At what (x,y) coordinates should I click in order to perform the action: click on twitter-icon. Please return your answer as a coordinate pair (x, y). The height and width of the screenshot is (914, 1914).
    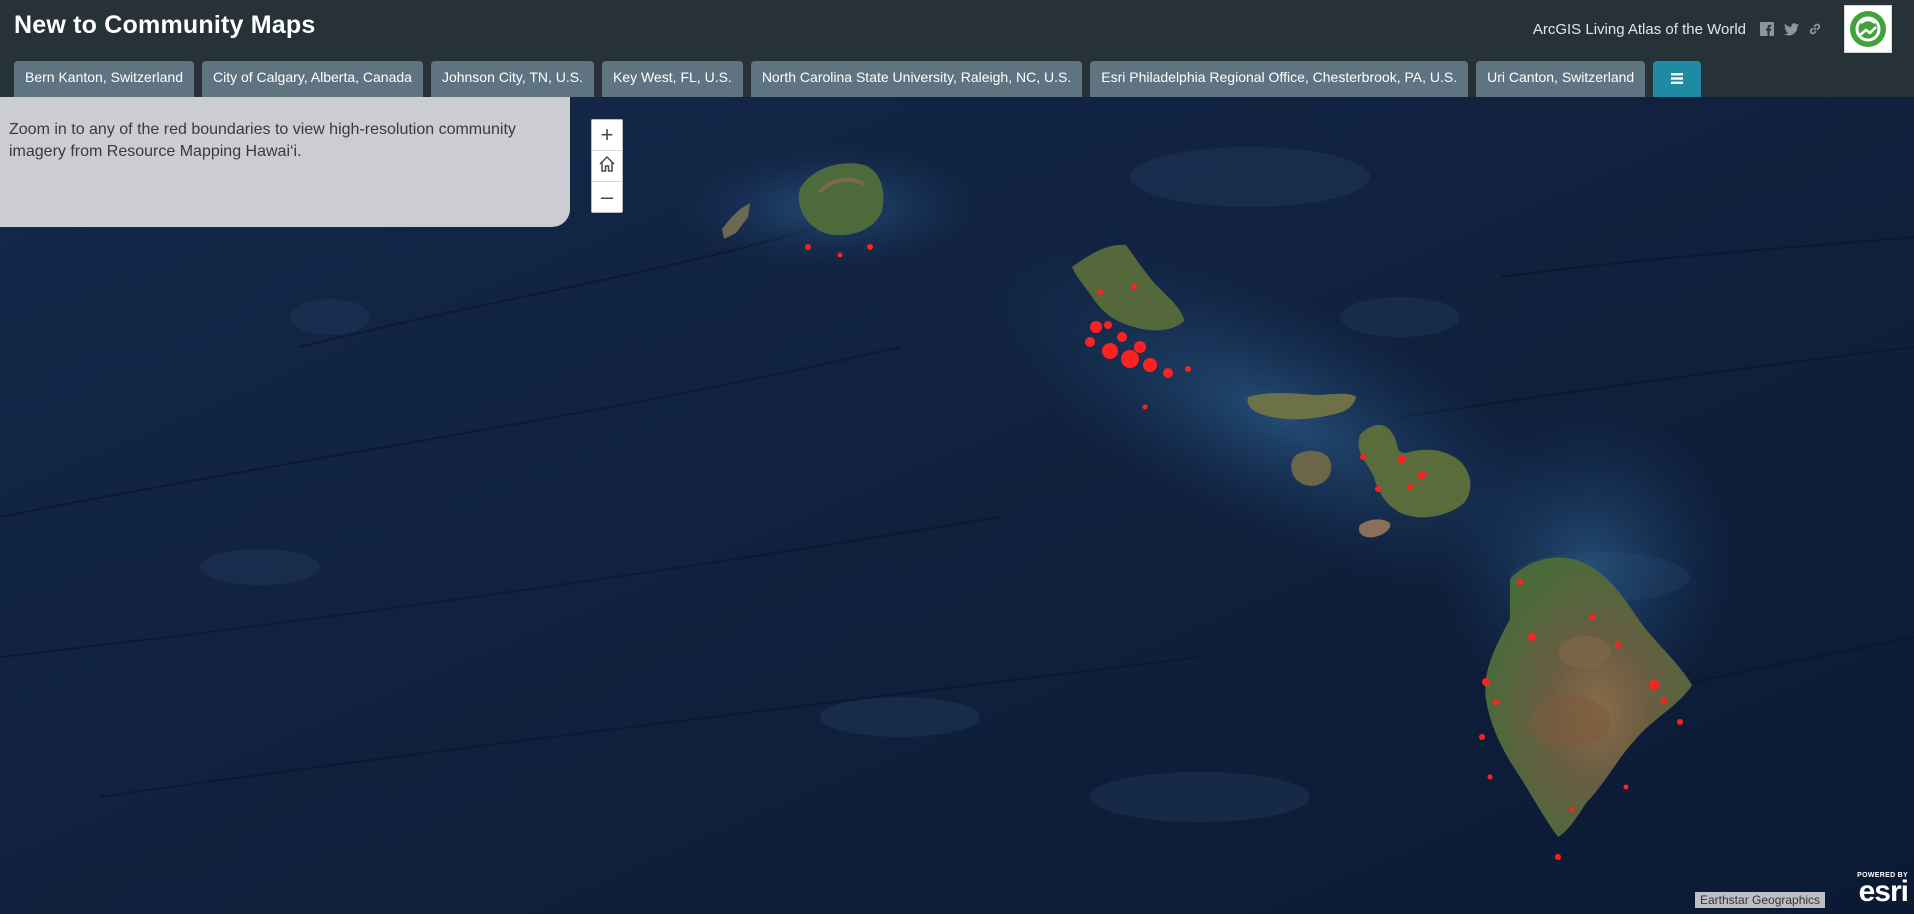
    Looking at the image, I should click on (1791, 29).